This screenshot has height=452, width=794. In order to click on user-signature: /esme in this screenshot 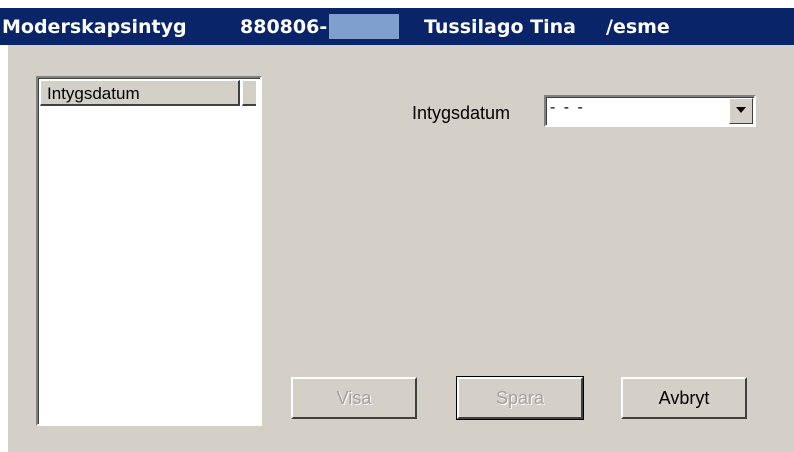, I will do `click(638, 27)`.